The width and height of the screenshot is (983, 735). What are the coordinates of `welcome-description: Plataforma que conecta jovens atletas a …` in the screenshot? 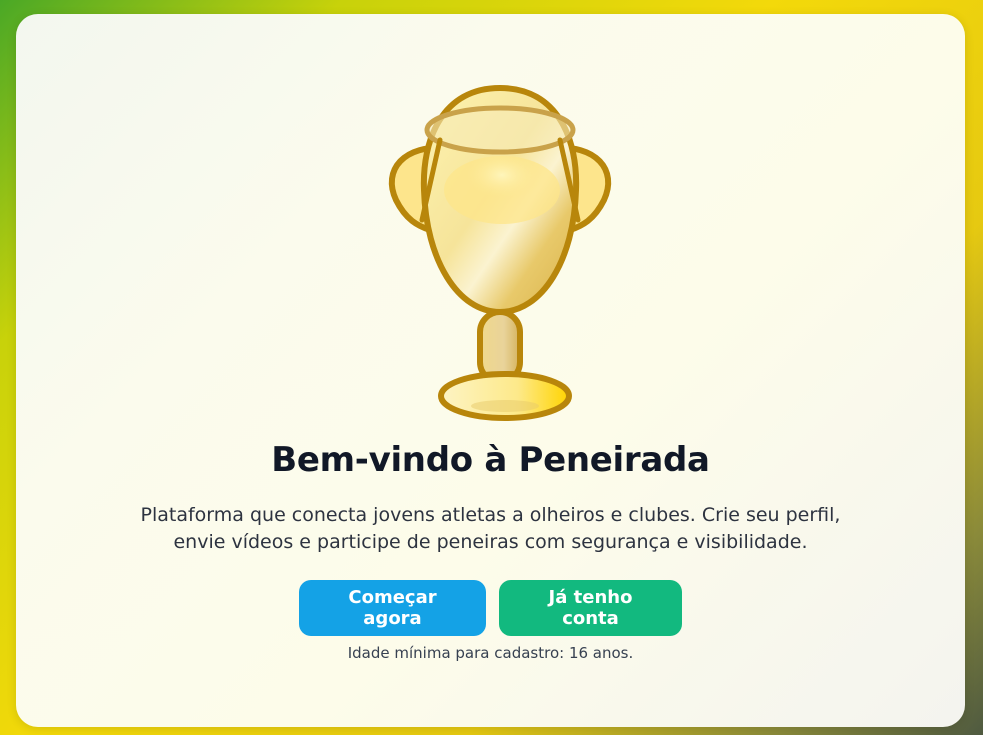 It's located at (490, 529).